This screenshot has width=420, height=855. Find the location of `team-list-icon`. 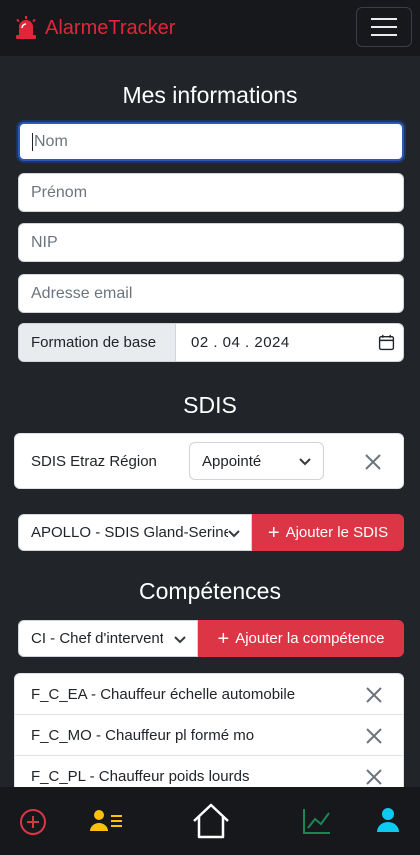

team-list-icon is located at coordinates (106, 821).